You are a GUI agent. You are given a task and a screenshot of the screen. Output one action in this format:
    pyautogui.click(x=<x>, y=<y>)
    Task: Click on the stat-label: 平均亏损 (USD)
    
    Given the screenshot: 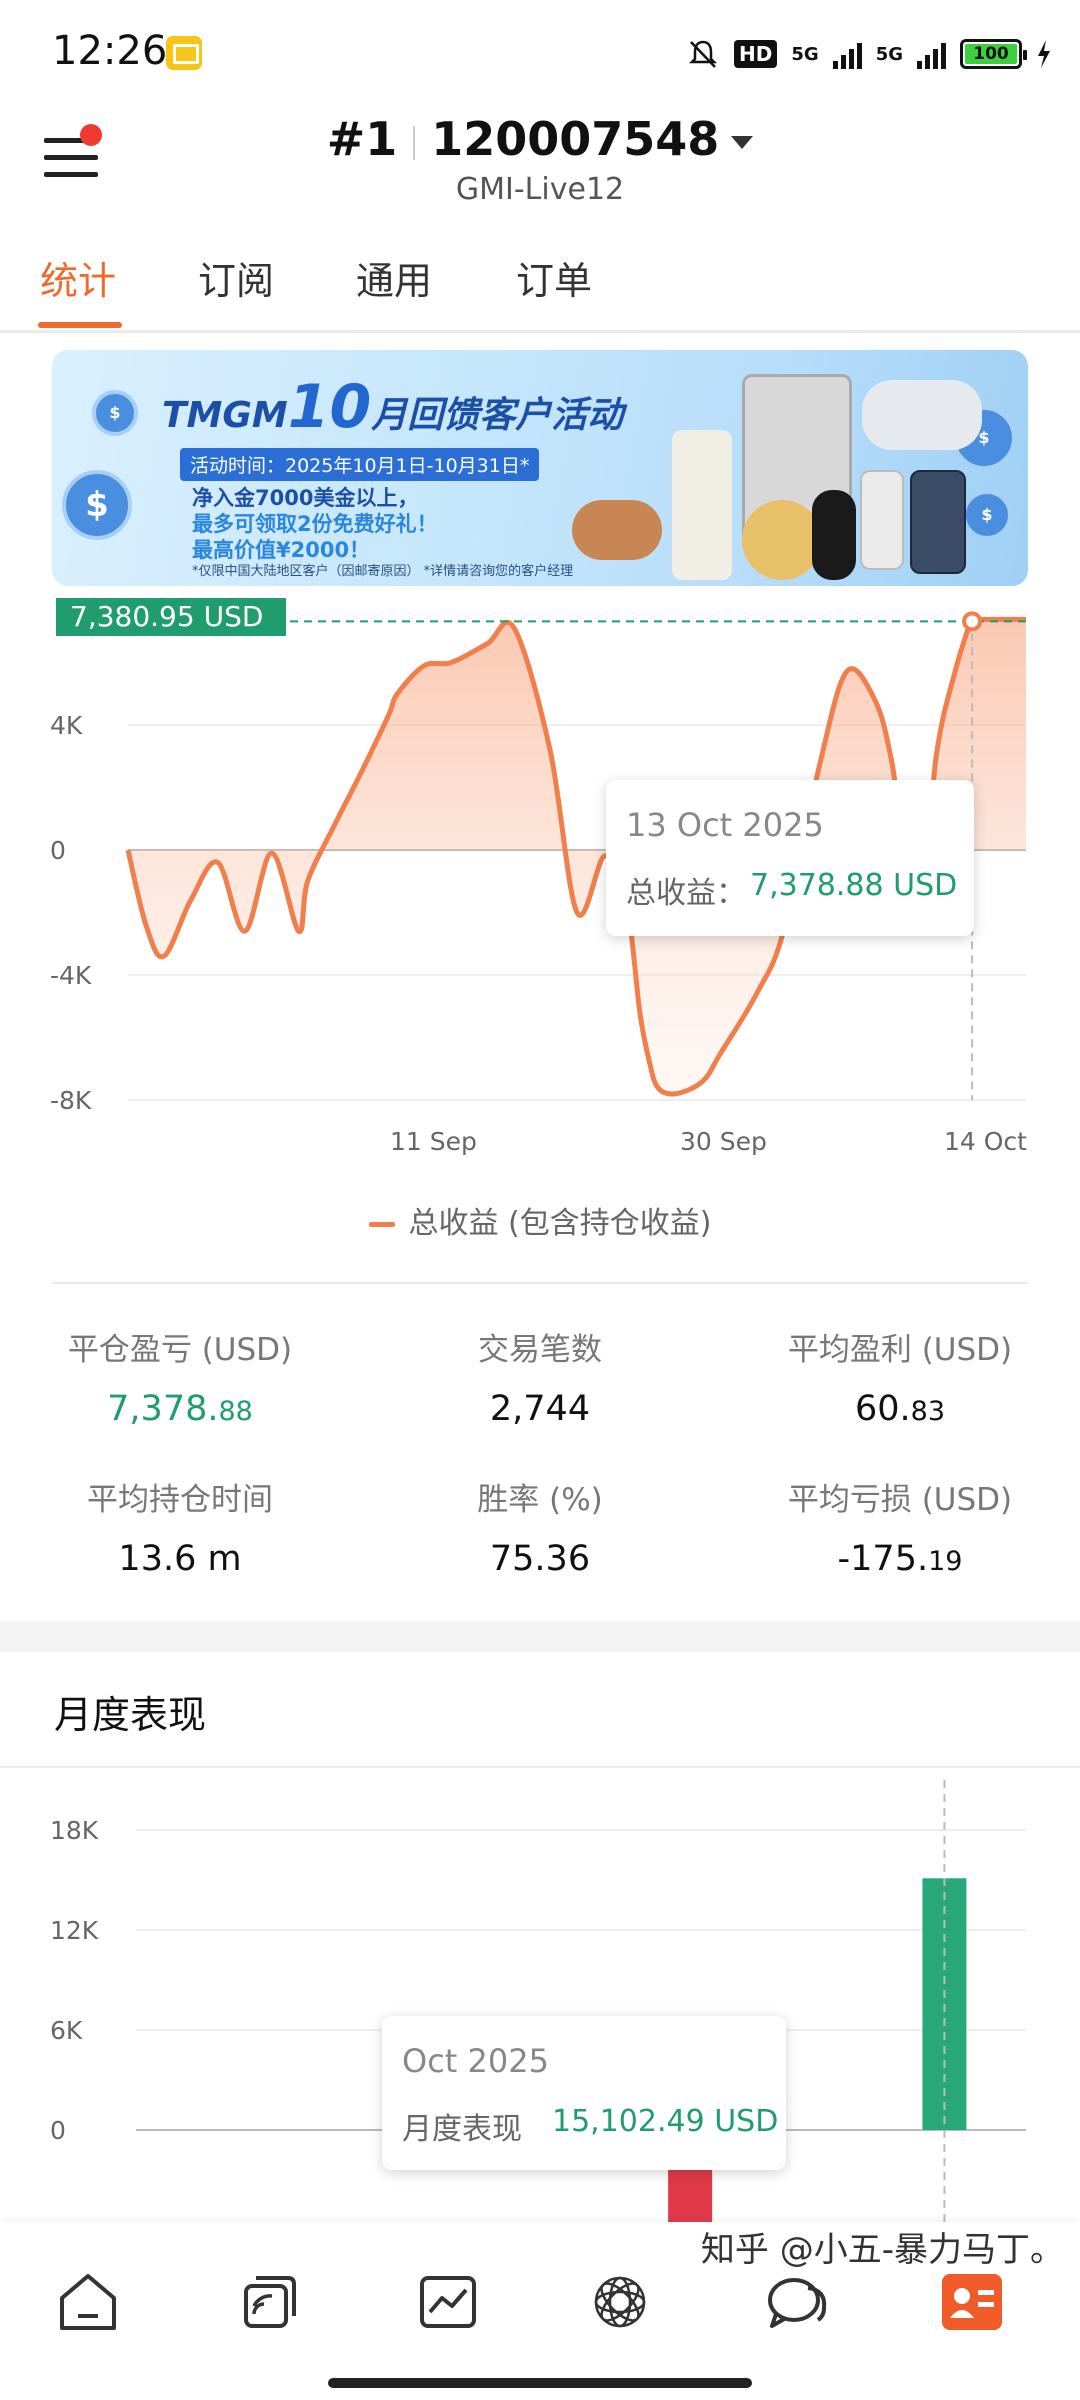 What is the action you would take?
    pyautogui.click(x=900, y=1500)
    